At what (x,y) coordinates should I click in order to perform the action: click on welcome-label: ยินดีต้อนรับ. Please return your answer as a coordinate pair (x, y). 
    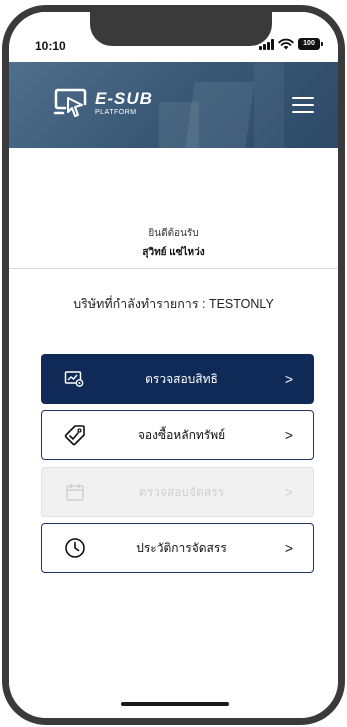
    Looking at the image, I should click on (173, 233).